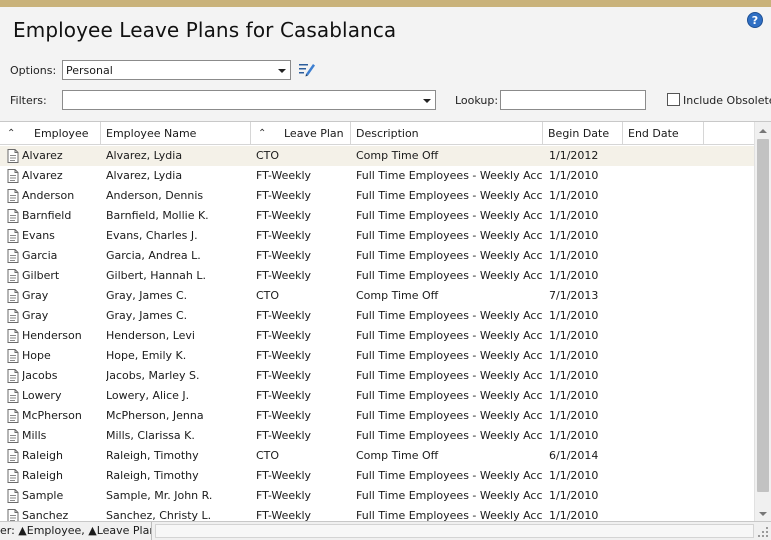  What do you see at coordinates (156, 275) in the screenshot?
I see `cell-name: Gilbert, Hannah L.` at bounding box center [156, 275].